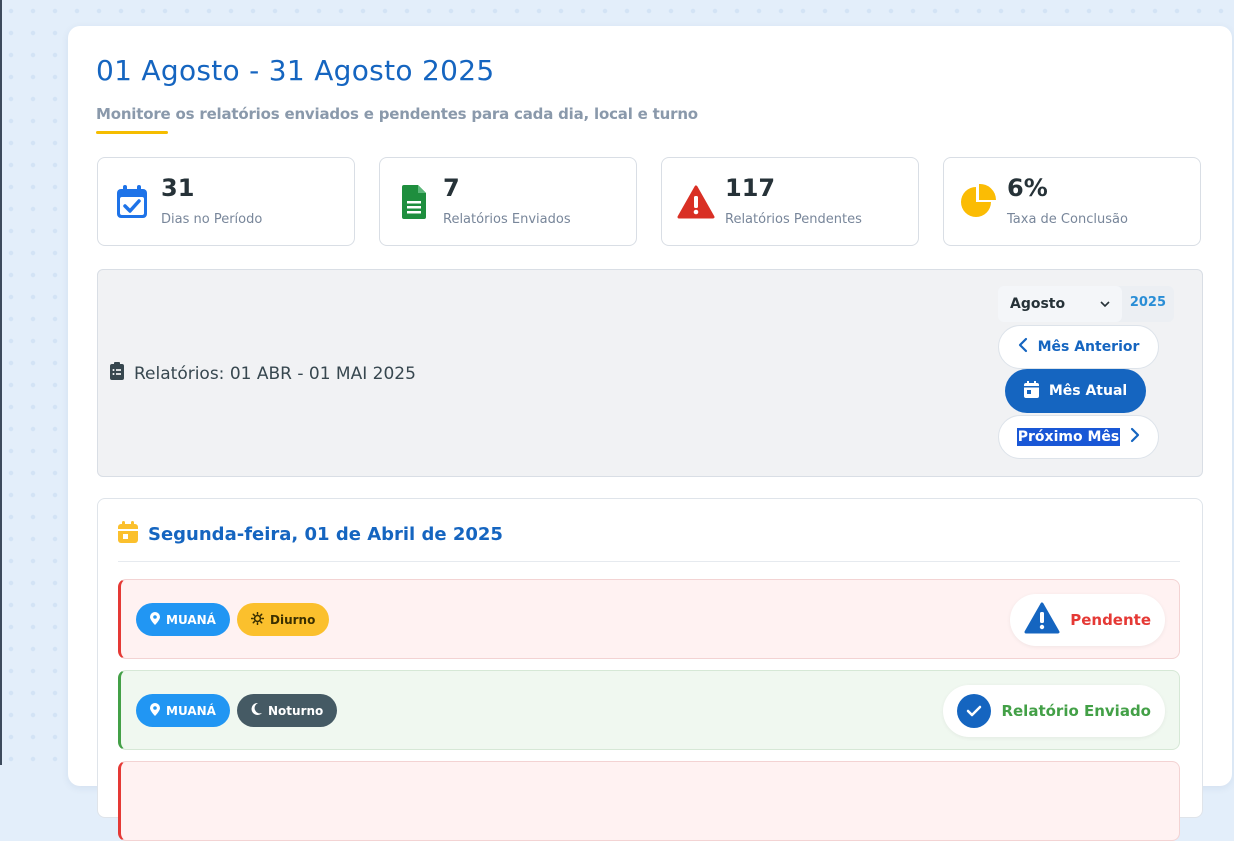  I want to click on day-header: Segunda-feira, 01 de Abril de 2025, so click(310, 534).